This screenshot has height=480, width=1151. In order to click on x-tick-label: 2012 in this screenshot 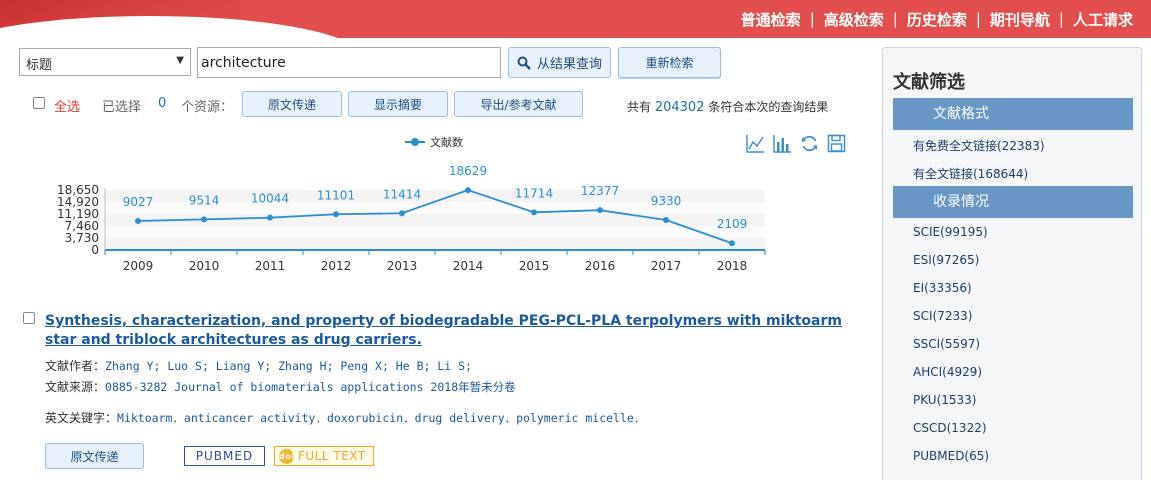, I will do `click(336, 266)`.